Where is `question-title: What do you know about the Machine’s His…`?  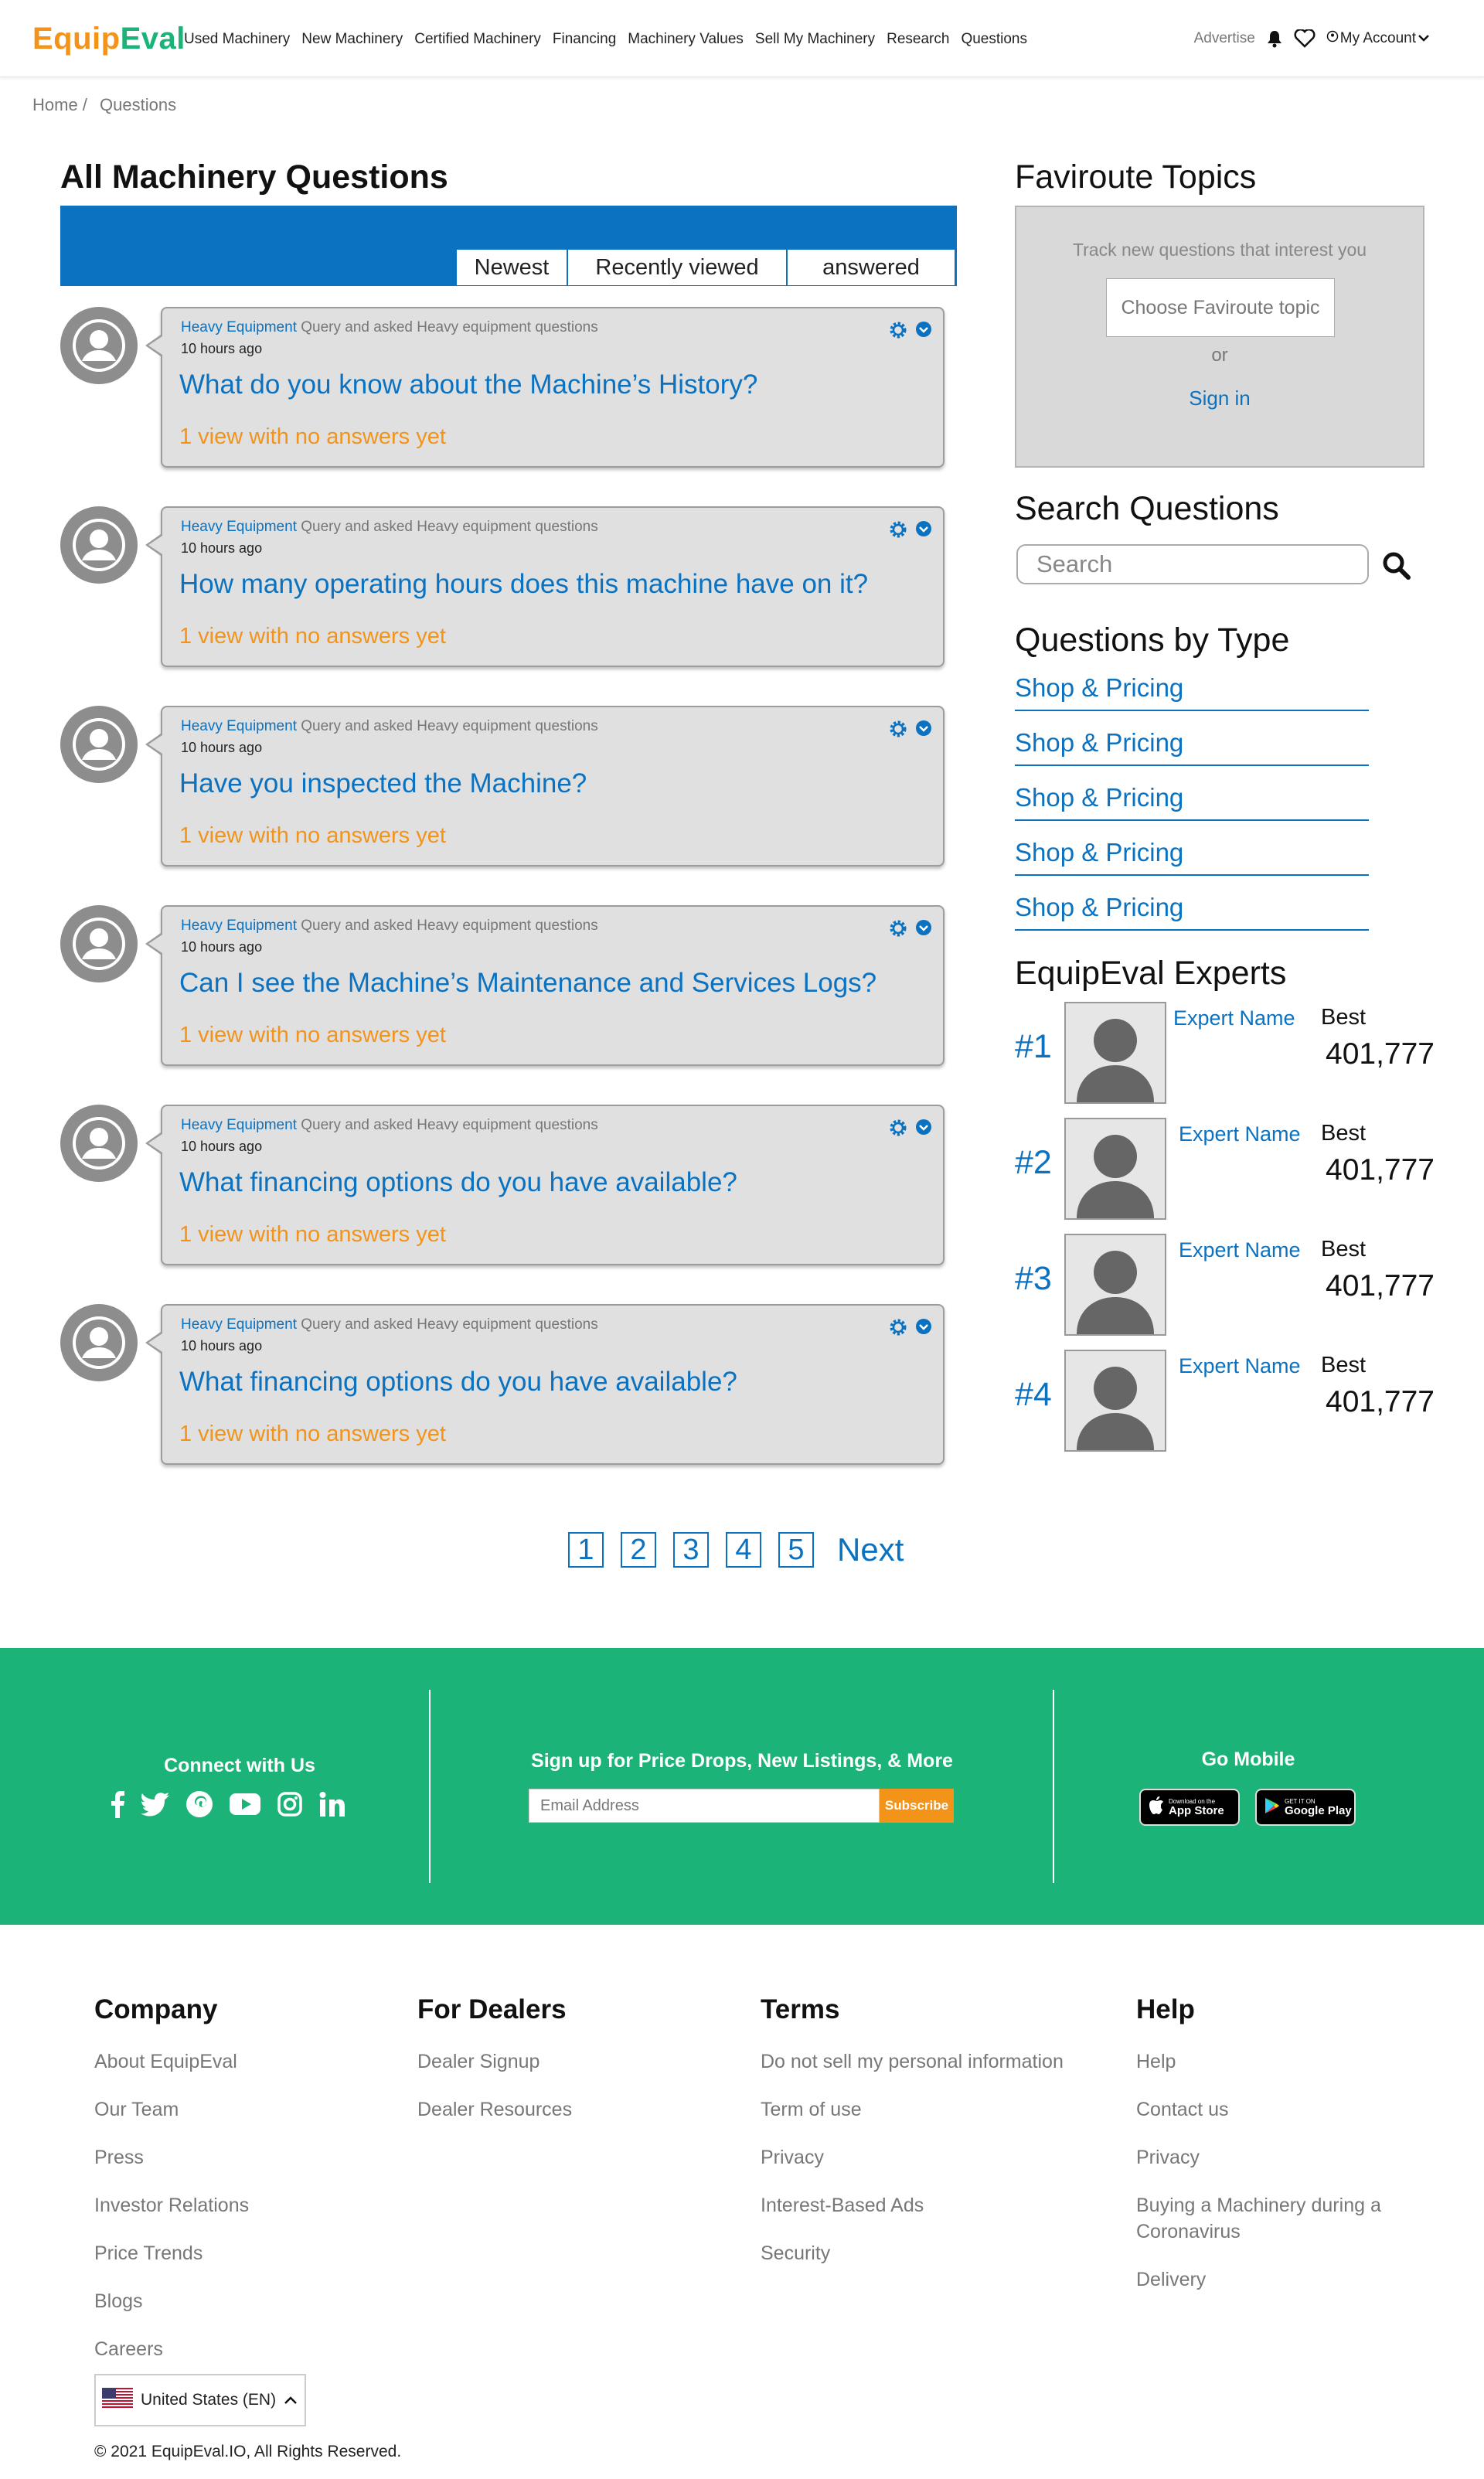 question-title: What do you know about the Machine’s His… is located at coordinates (550, 384).